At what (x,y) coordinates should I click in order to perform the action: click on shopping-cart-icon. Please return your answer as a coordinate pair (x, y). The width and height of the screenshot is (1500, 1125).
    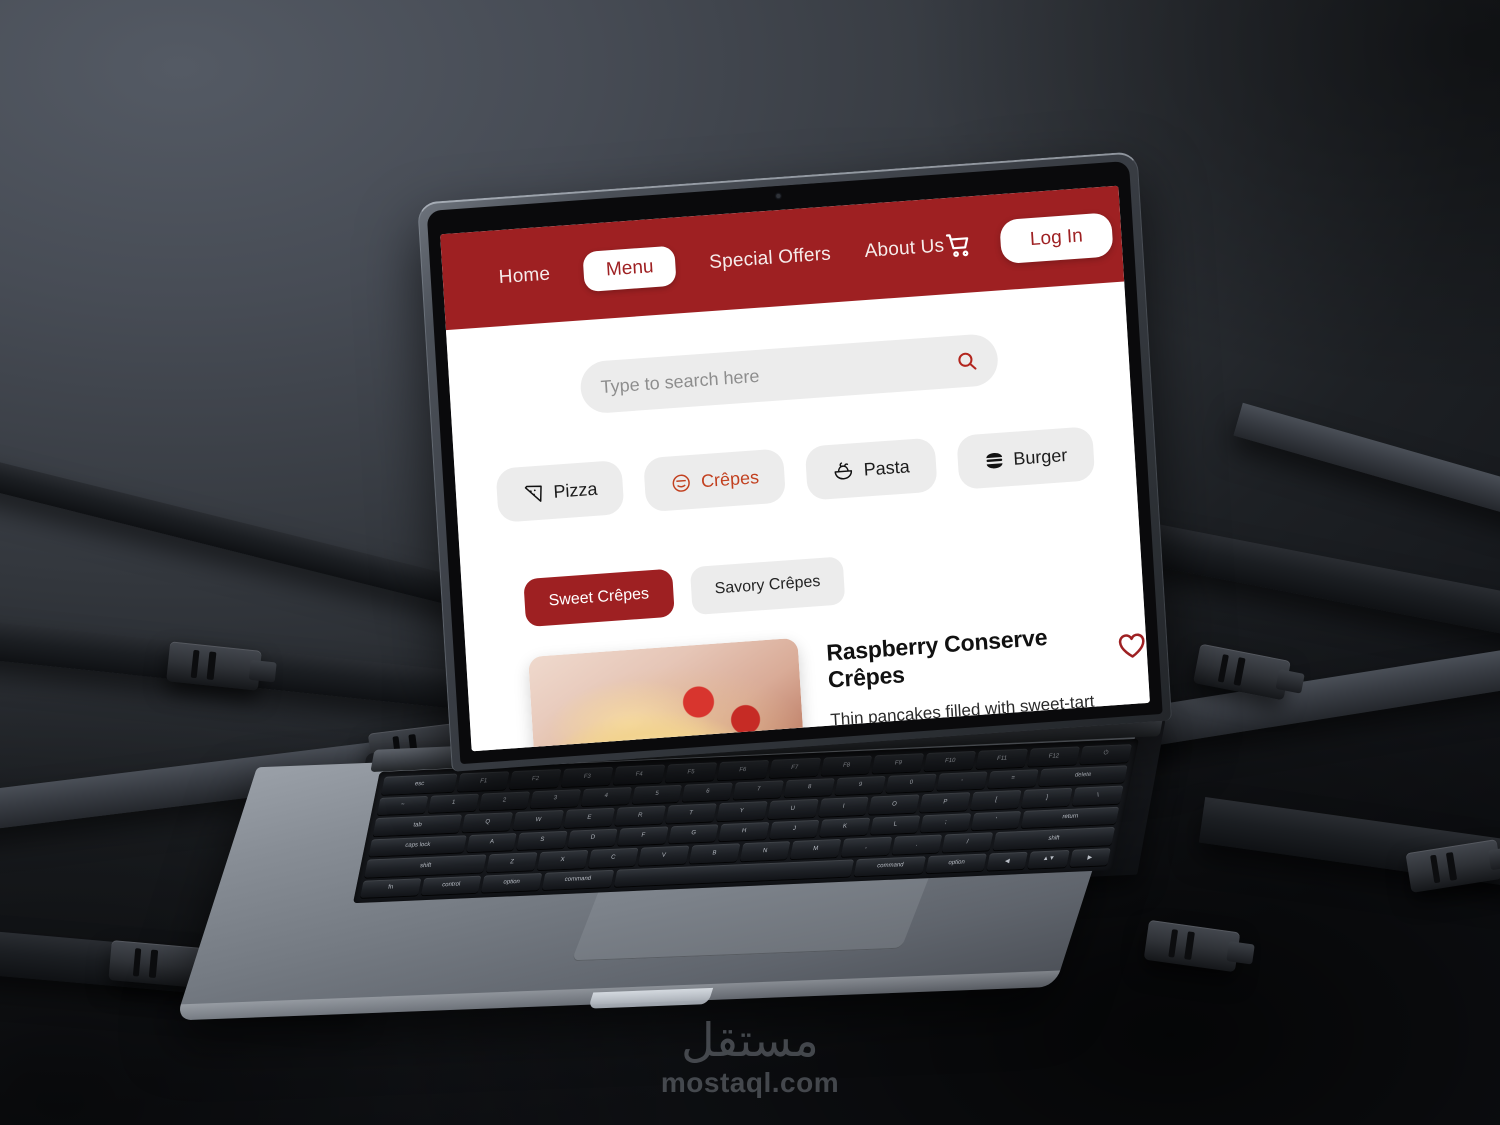
    Looking at the image, I should click on (958, 245).